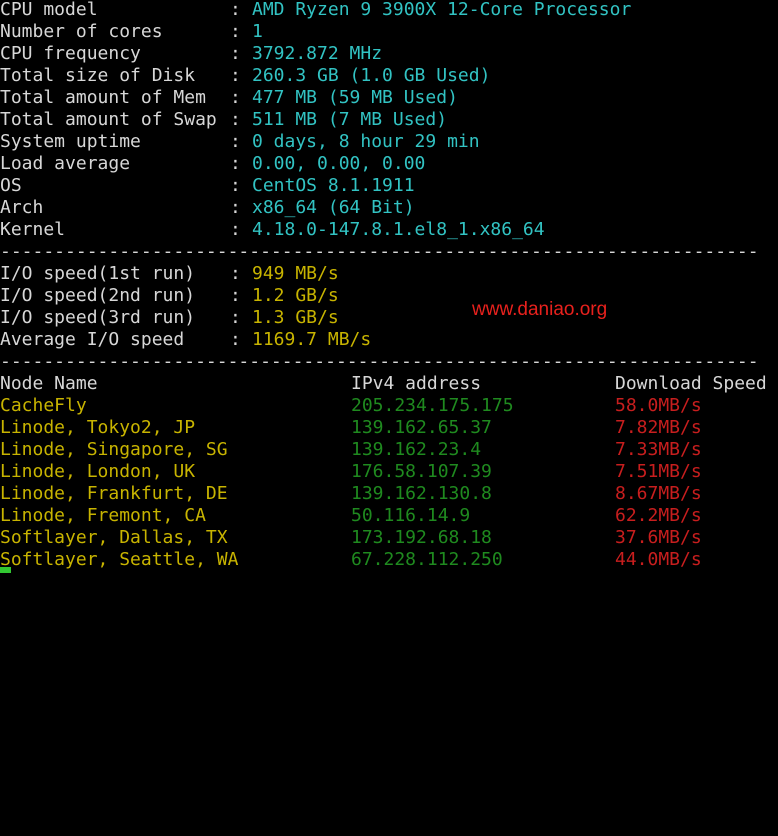 This screenshot has height=836, width=778. What do you see at coordinates (5, 570) in the screenshot?
I see `terminal-cursor` at bounding box center [5, 570].